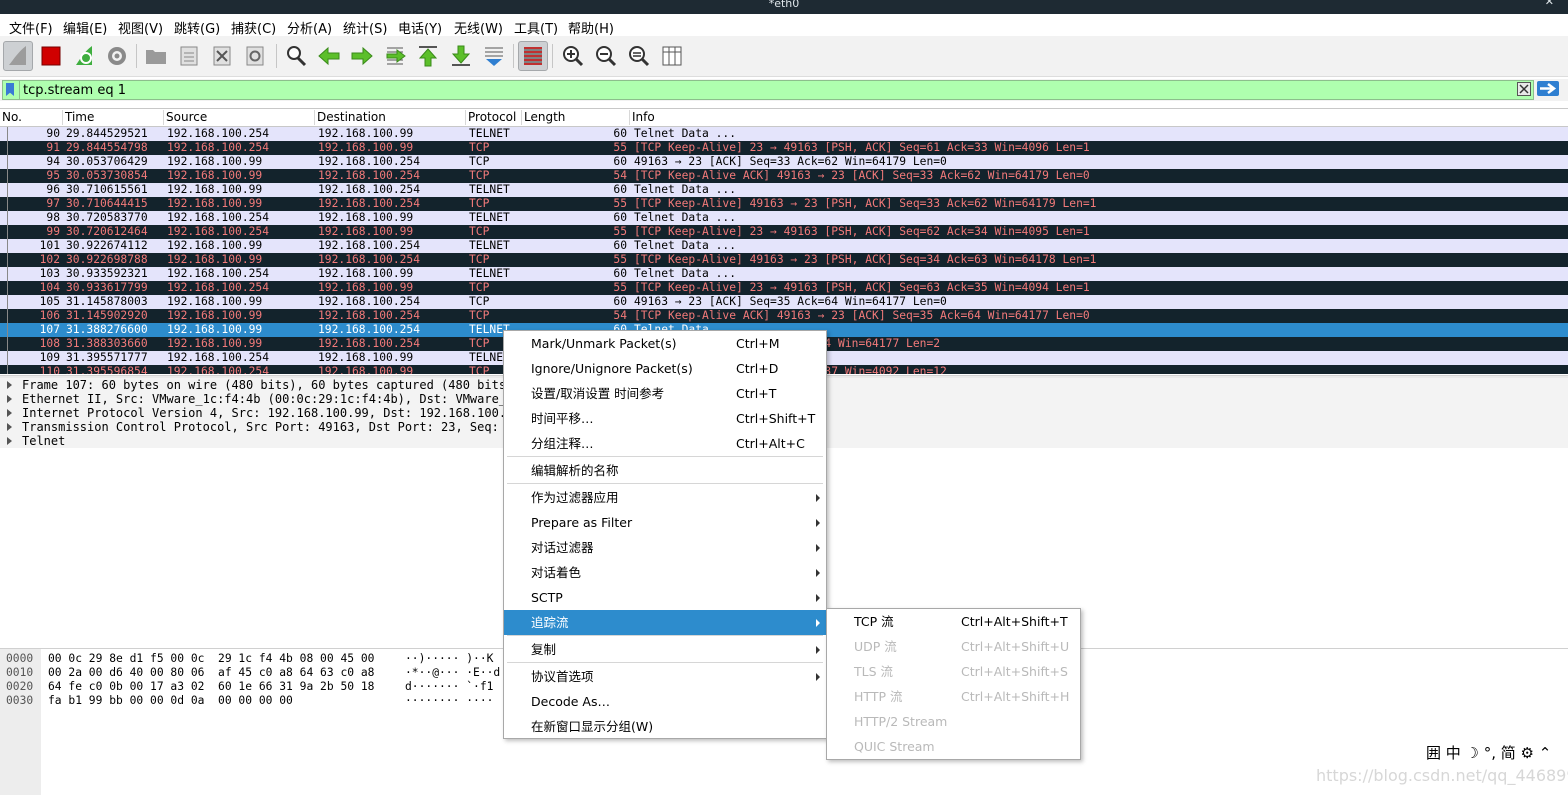  What do you see at coordinates (113, 117) in the screenshot?
I see `column-time: Time` at bounding box center [113, 117].